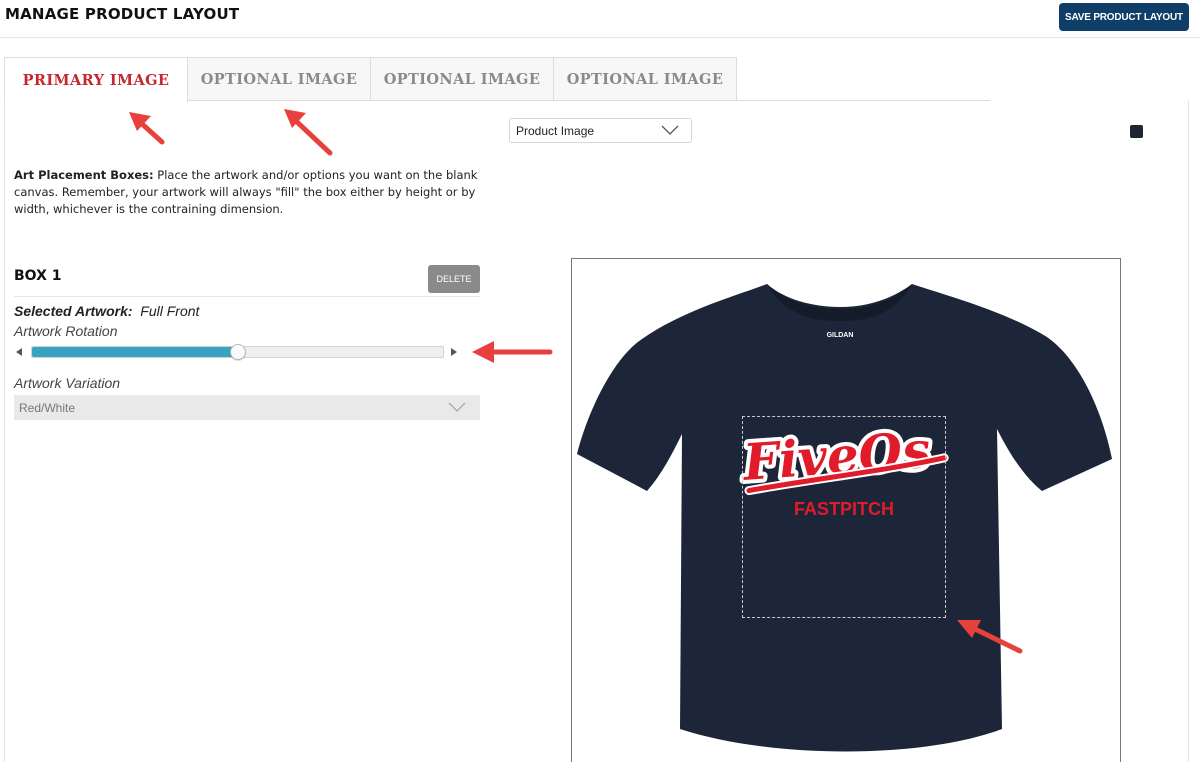 This screenshot has height=762, width=1200. I want to click on artwork-rotation-slider, so click(237, 352).